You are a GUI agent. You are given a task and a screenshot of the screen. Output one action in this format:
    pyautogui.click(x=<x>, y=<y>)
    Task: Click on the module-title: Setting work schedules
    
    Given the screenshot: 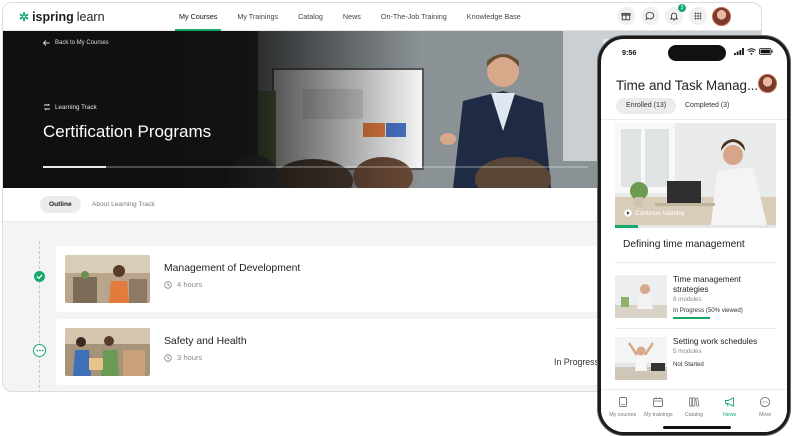 What is the action you would take?
    pyautogui.click(x=715, y=341)
    